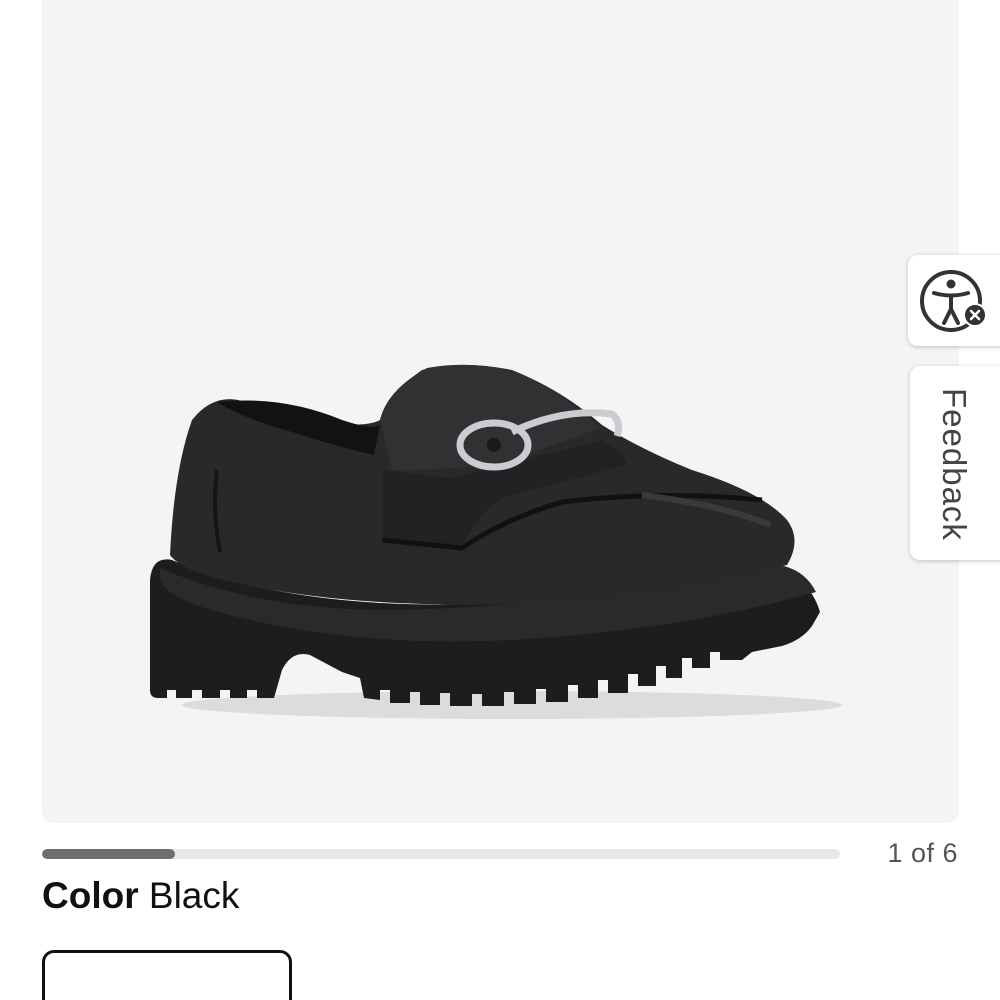 The height and width of the screenshot is (1000, 1000). Describe the element at coordinates (167, 975) in the screenshot. I see `color-swatch-black` at that location.